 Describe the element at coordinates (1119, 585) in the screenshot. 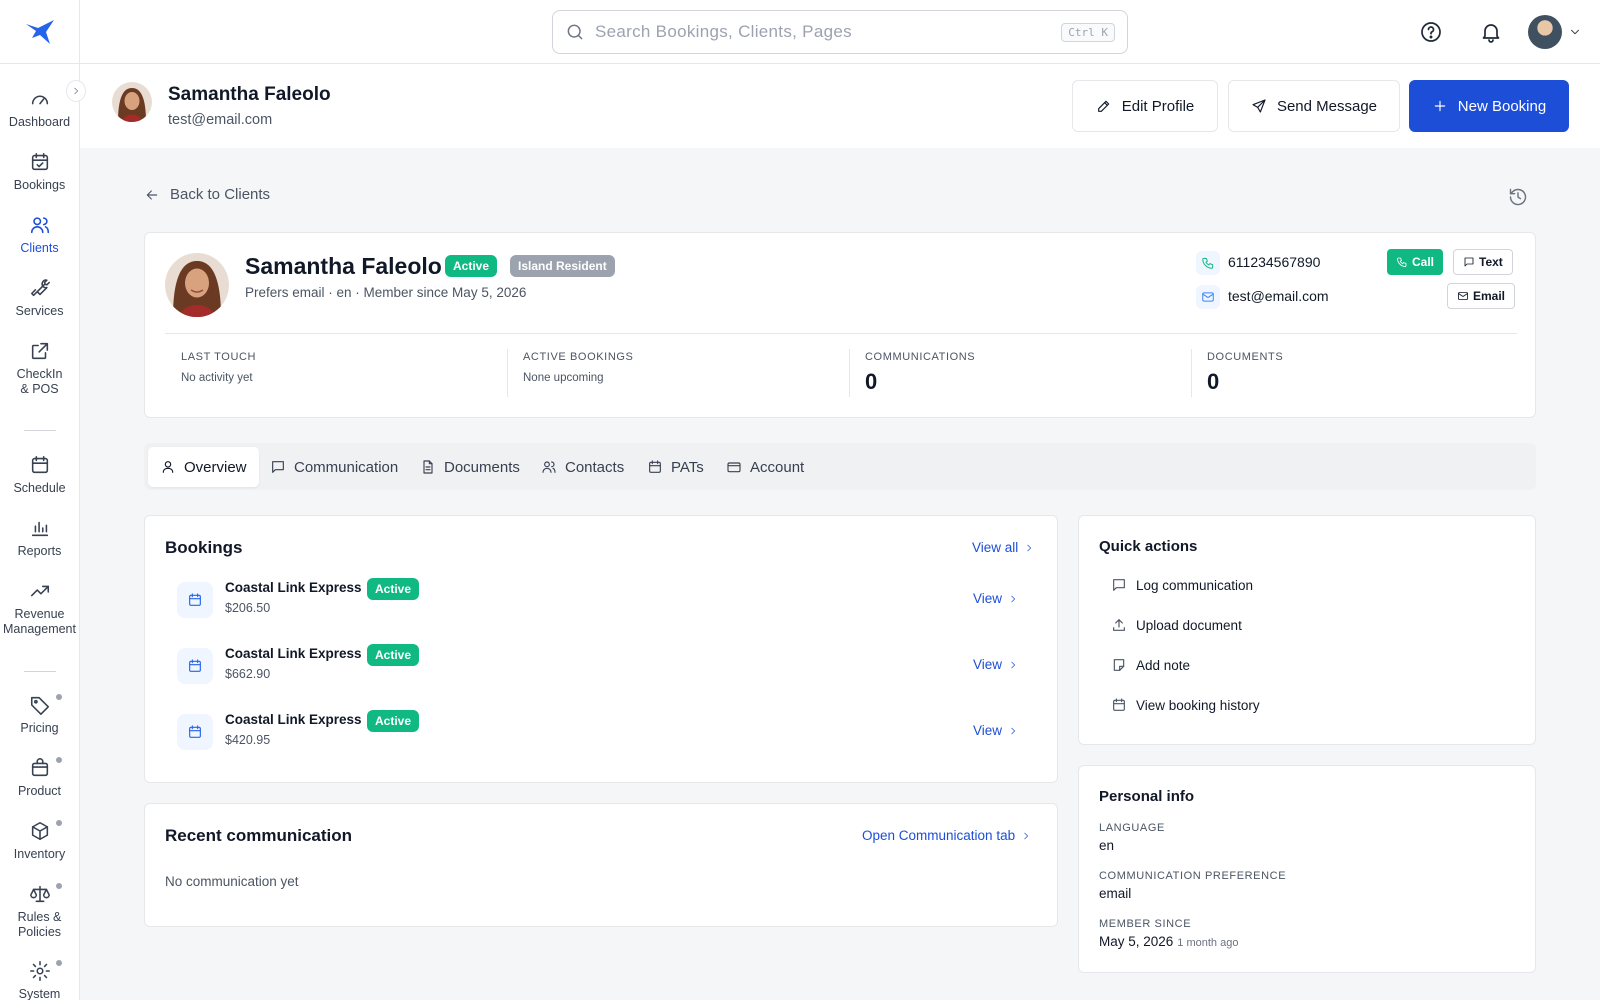

I see `message-square-icon` at that location.